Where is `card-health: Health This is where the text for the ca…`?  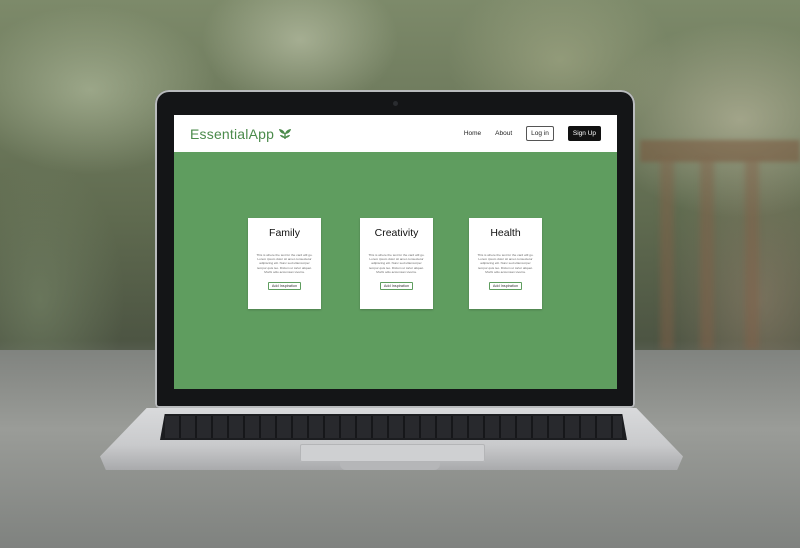
card-health: Health This is where the text for the ca… is located at coordinates (505, 263).